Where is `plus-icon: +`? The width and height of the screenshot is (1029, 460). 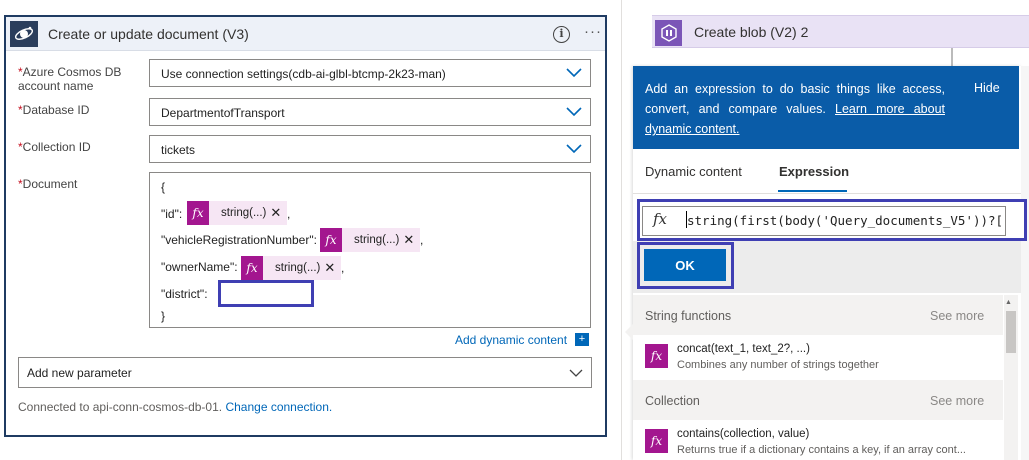
plus-icon: + is located at coordinates (582, 339).